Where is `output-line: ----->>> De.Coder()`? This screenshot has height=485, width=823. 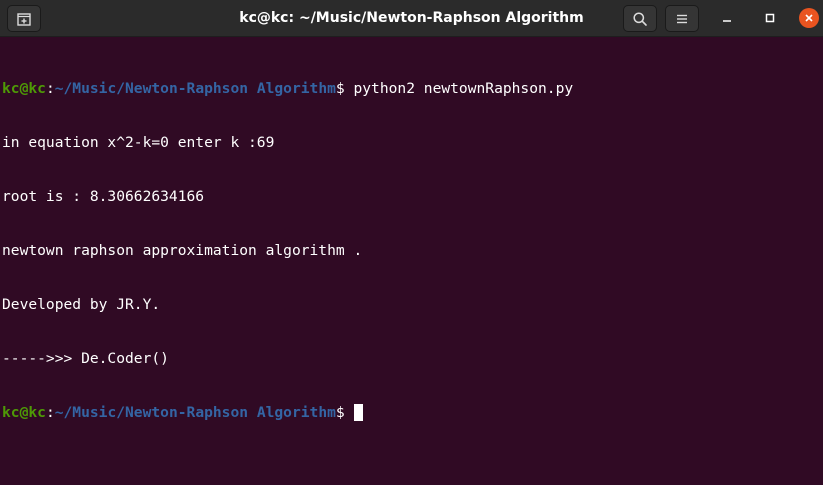
output-line: ----->>> De.Coder() is located at coordinates (85, 358).